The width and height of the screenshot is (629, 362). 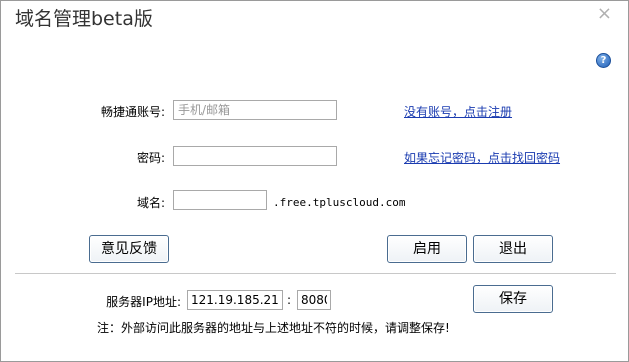 What do you see at coordinates (255, 156) in the screenshot?
I see `password-input` at bounding box center [255, 156].